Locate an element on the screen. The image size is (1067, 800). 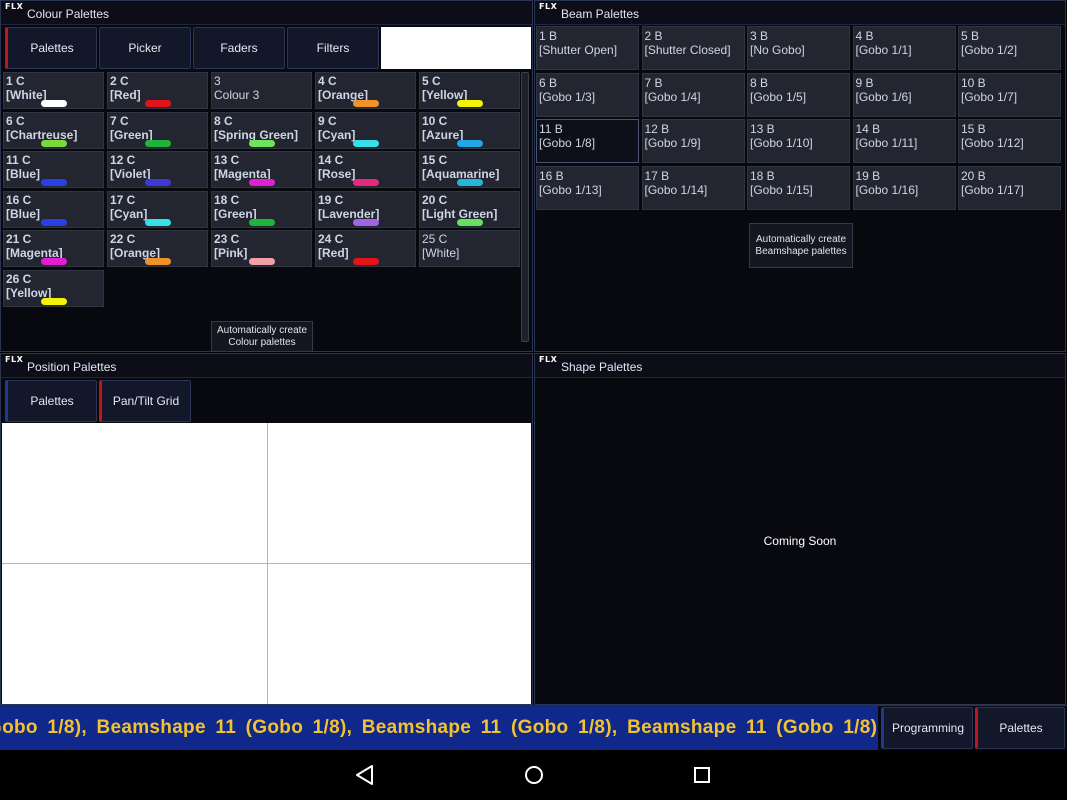
colour-palette-cell: 10 C [Azure] is located at coordinates (469, 130).